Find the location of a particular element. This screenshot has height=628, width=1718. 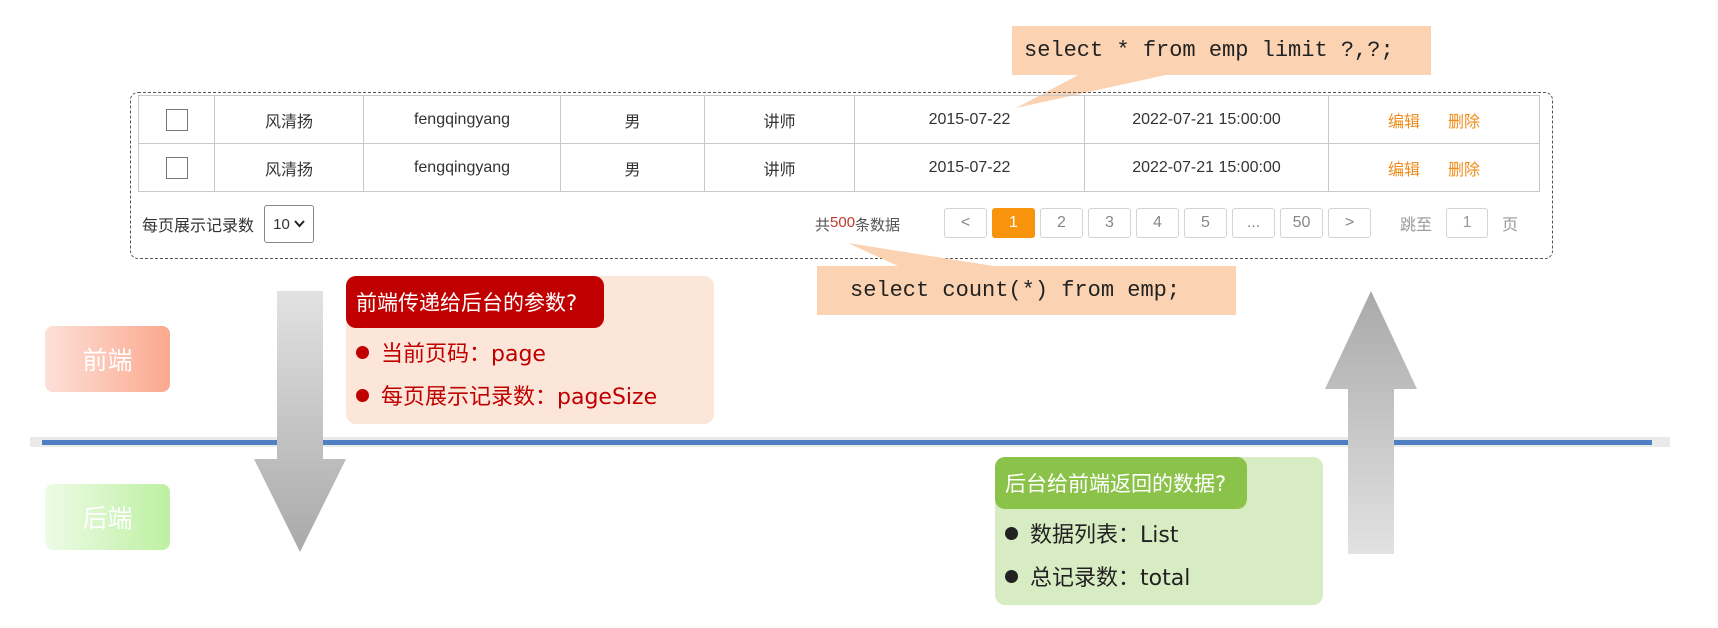

list-item: 总记录数：total is located at coordinates (1097, 576).